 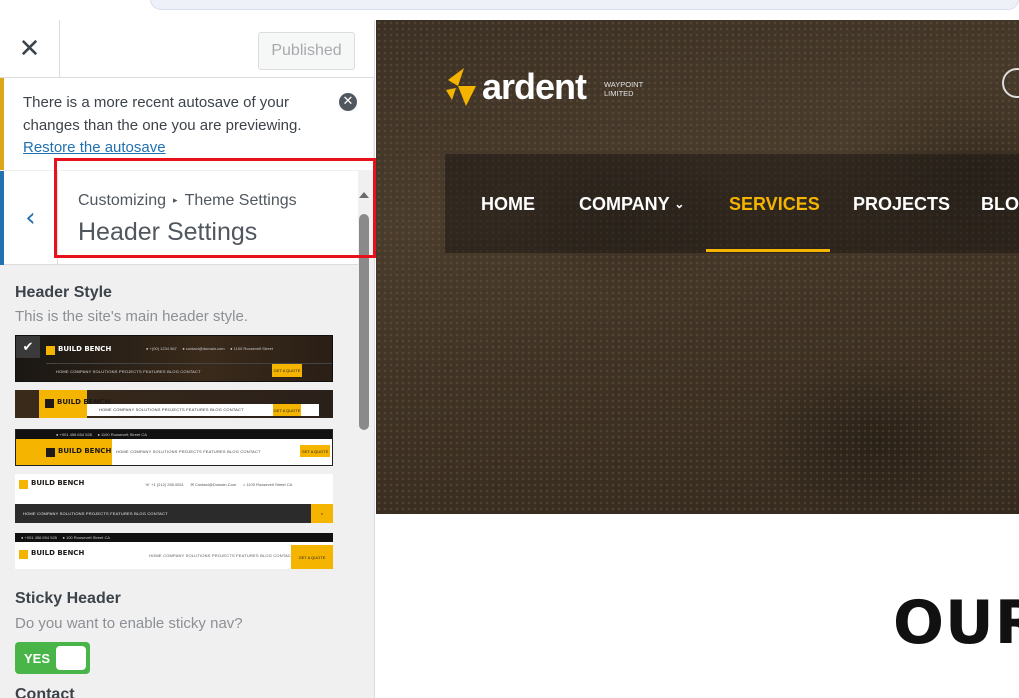 What do you see at coordinates (131, 316) in the screenshot?
I see `header-style-description: This is the site's main header style.` at bounding box center [131, 316].